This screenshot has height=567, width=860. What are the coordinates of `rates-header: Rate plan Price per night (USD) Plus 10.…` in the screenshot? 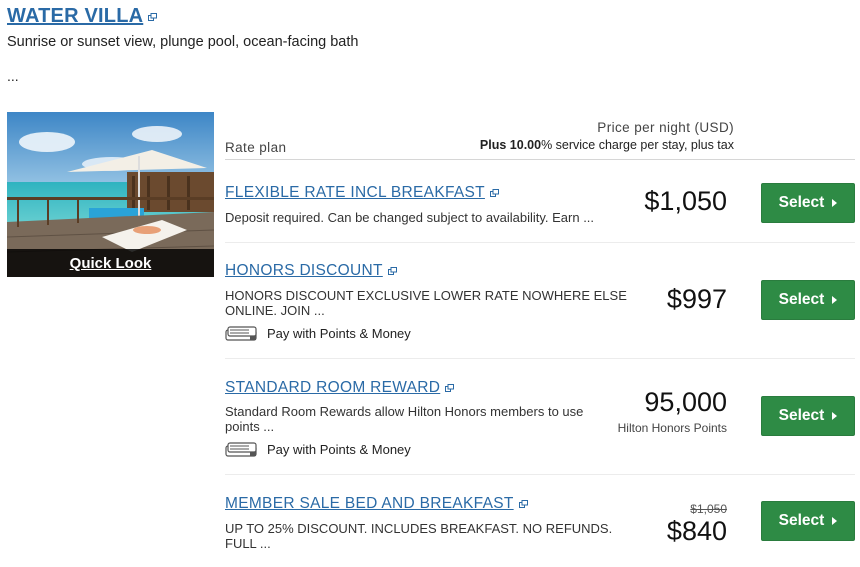 It's located at (540, 139).